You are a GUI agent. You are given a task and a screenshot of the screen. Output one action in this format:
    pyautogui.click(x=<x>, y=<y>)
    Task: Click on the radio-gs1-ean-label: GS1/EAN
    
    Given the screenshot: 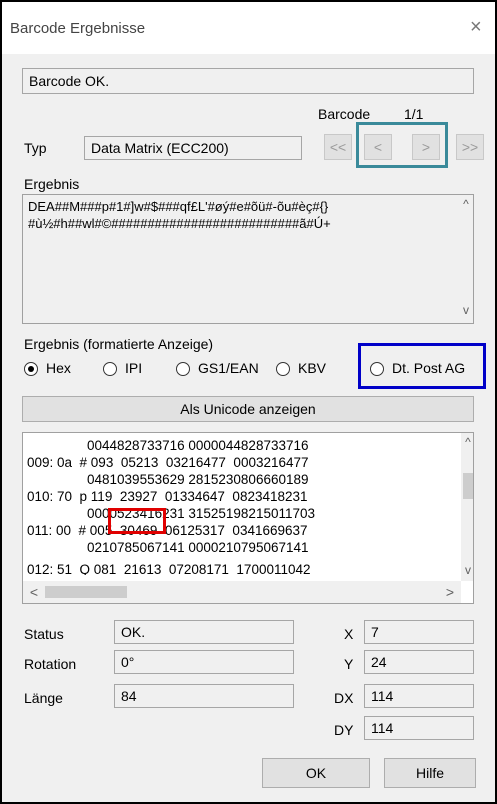 What is the action you would take?
    pyautogui.click(x=228, y=368)
    